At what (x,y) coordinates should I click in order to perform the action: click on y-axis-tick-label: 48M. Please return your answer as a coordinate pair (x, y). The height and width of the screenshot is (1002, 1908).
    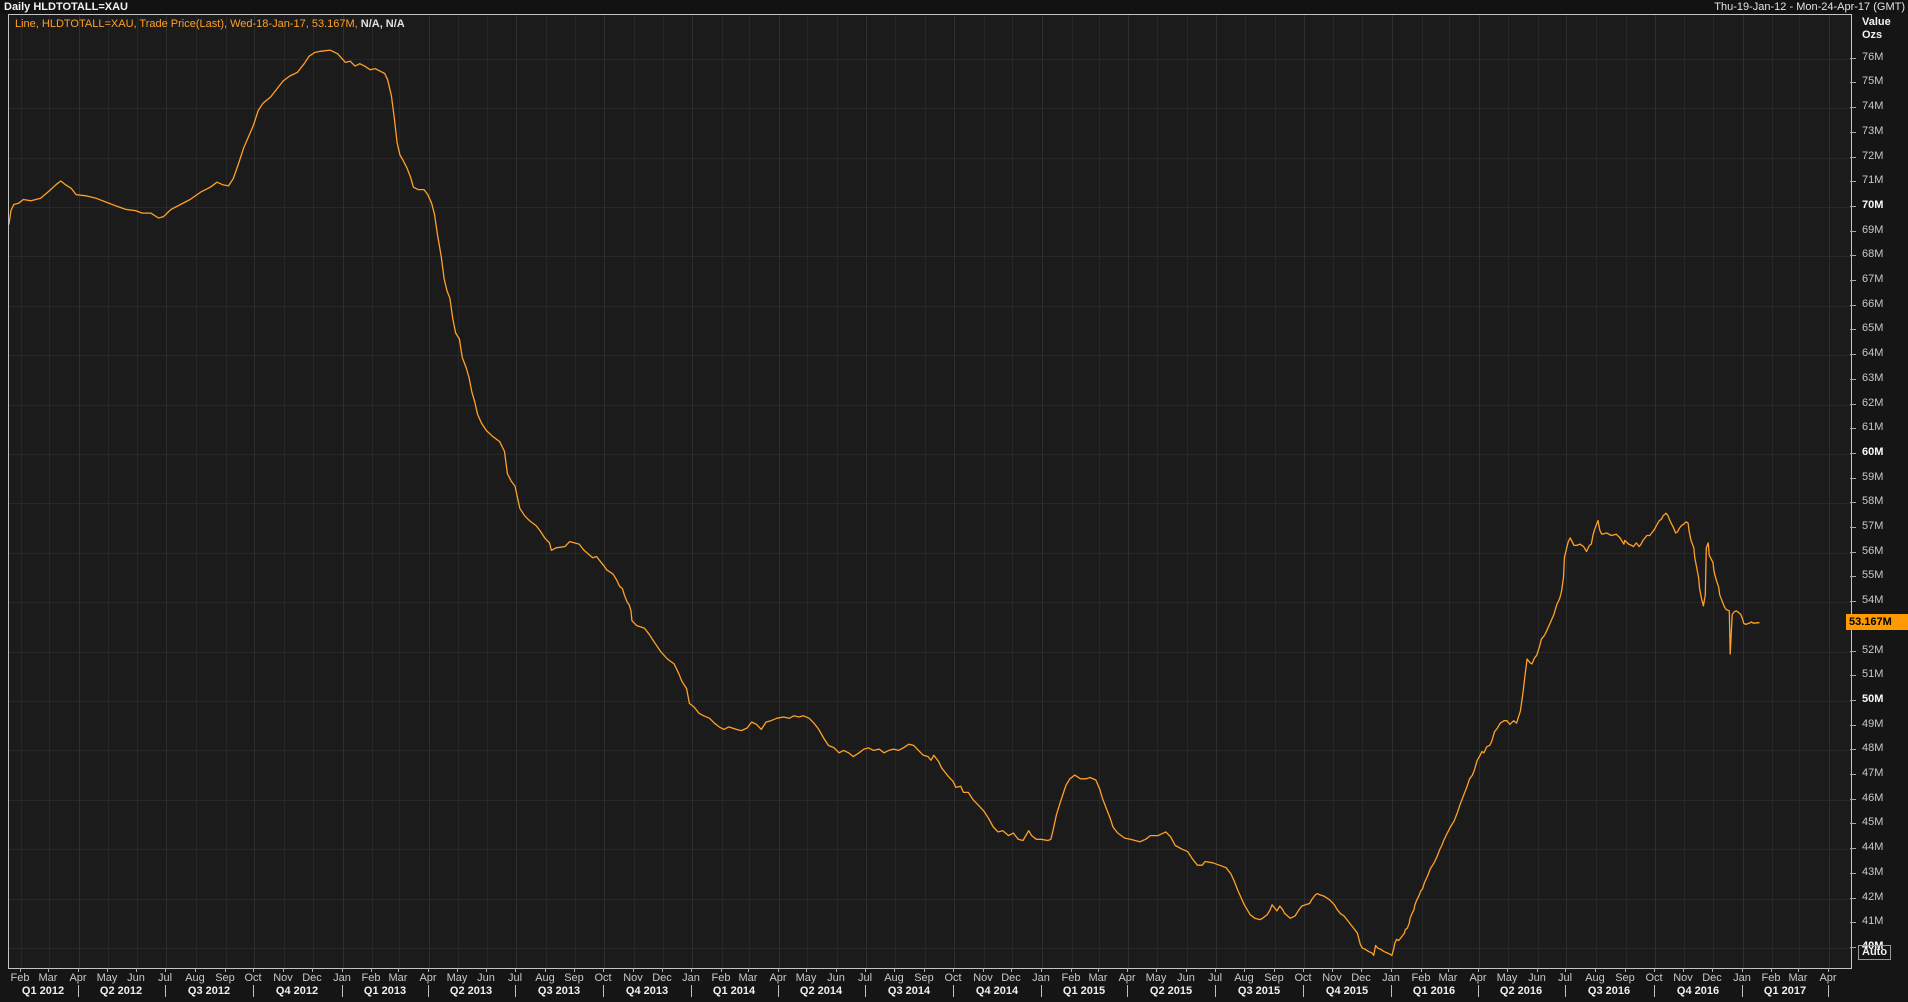
    Looking at the image, I should click on (1873, 748).